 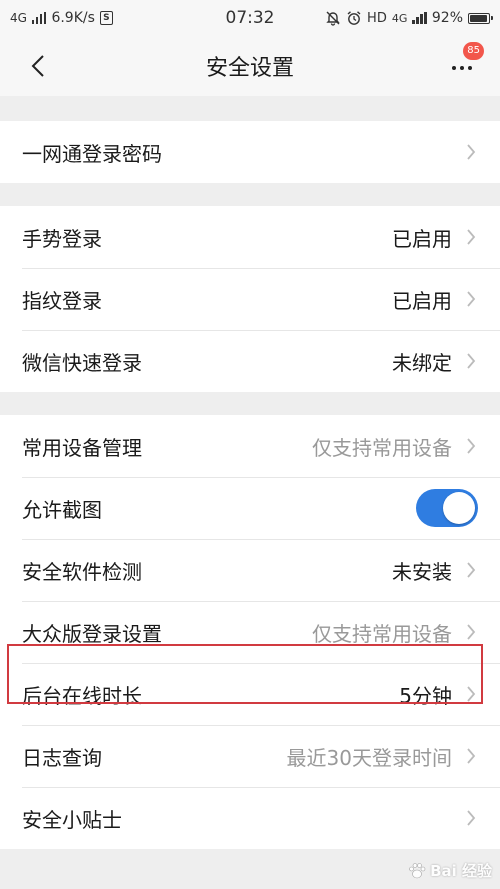 I want to click on more-menu-button: 85, so click(x=464, y=64).